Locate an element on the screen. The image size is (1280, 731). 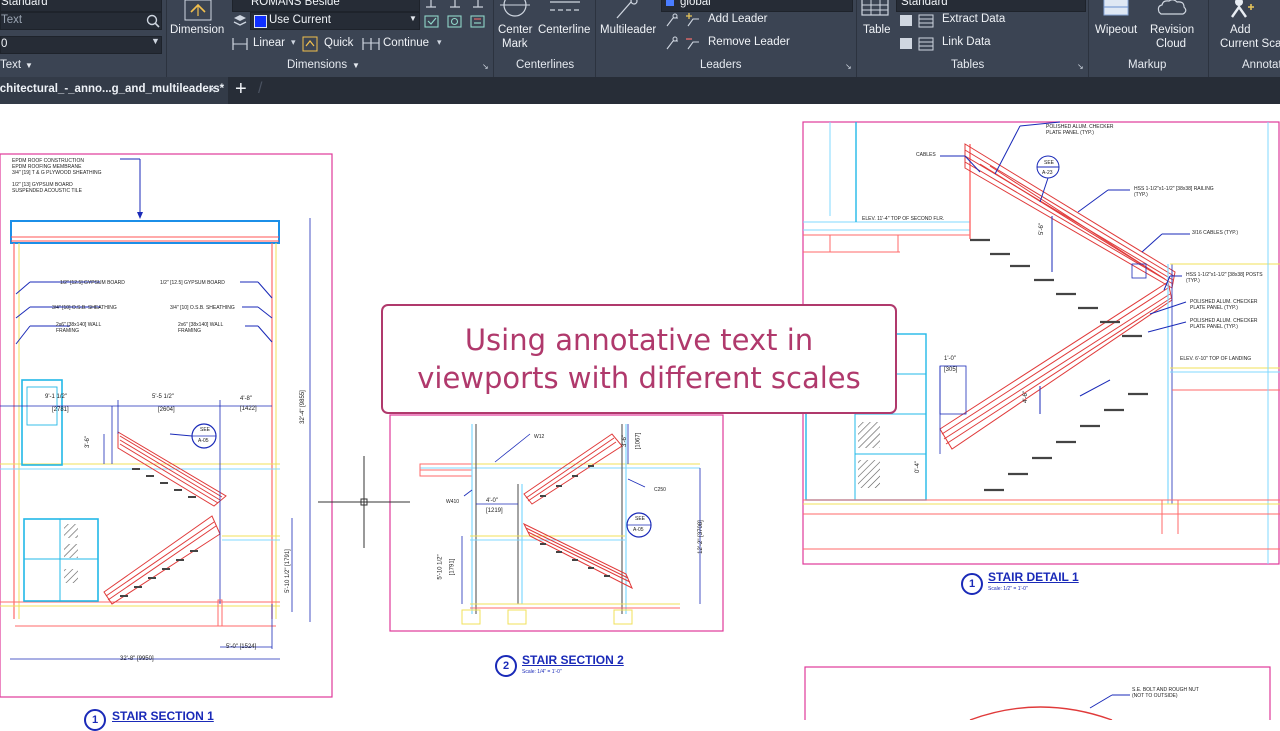
leaders-panel-title: Leaders is located at coordinates (721, 65).